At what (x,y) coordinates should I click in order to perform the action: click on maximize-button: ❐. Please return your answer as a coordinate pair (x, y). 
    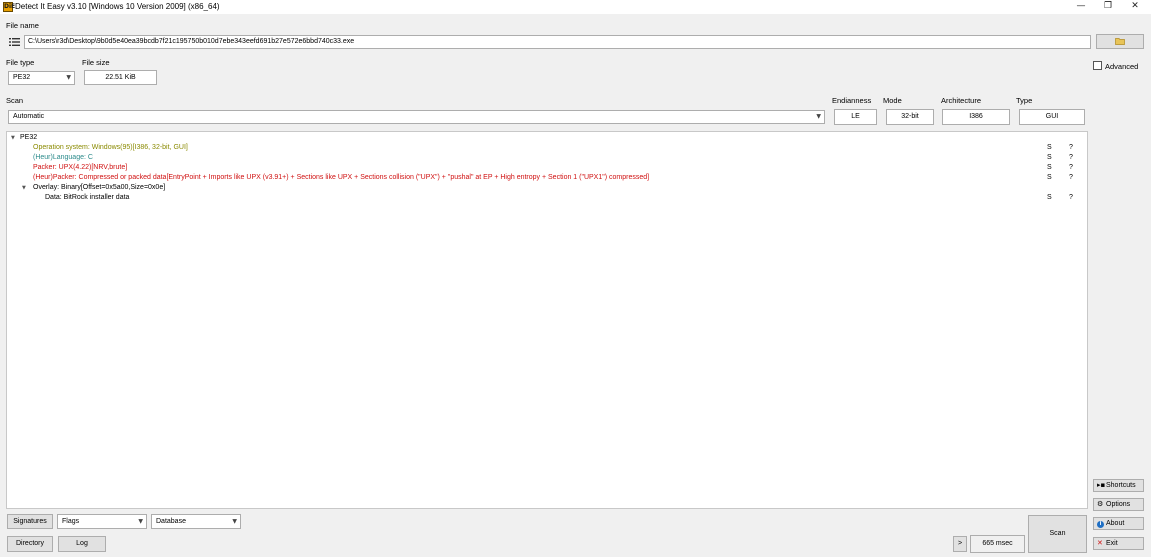
    Looking at the image, I should click on (1108, 7).